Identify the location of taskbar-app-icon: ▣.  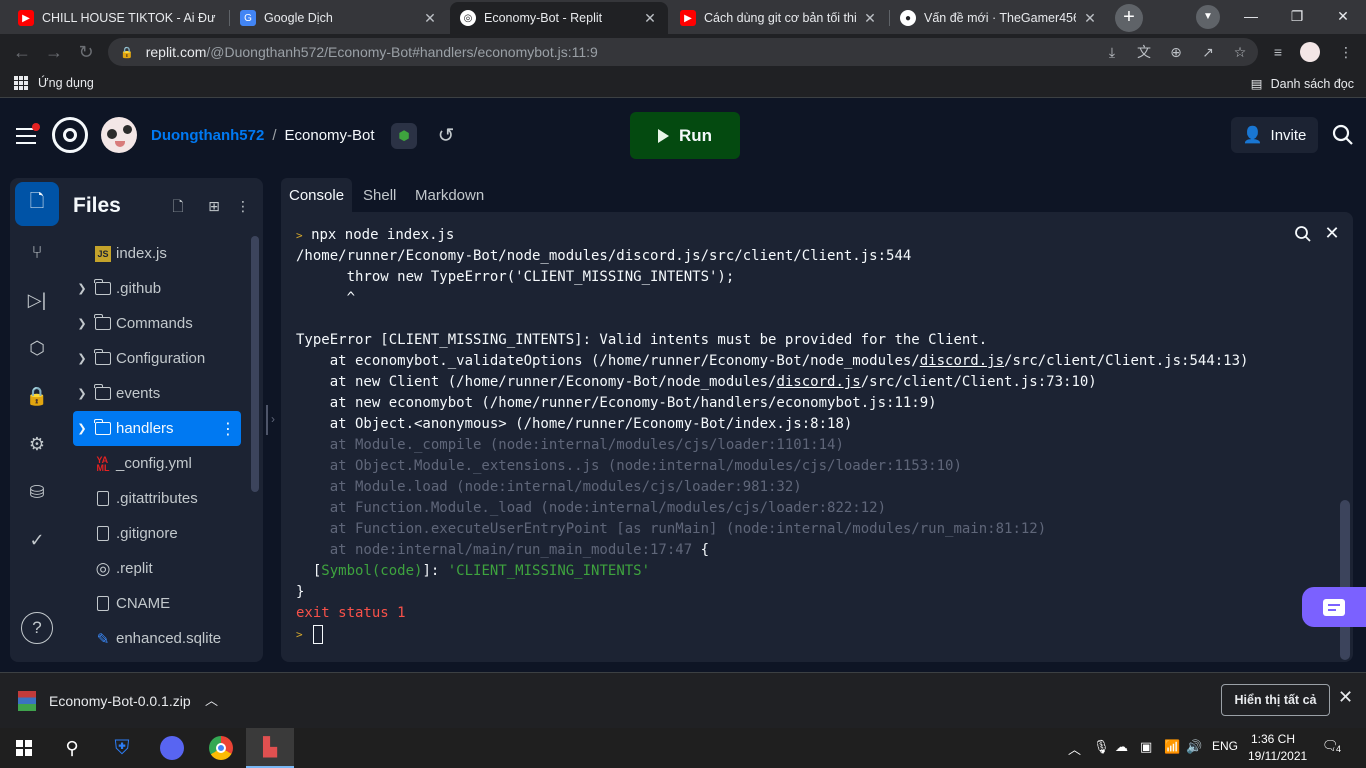
(1146, 747).